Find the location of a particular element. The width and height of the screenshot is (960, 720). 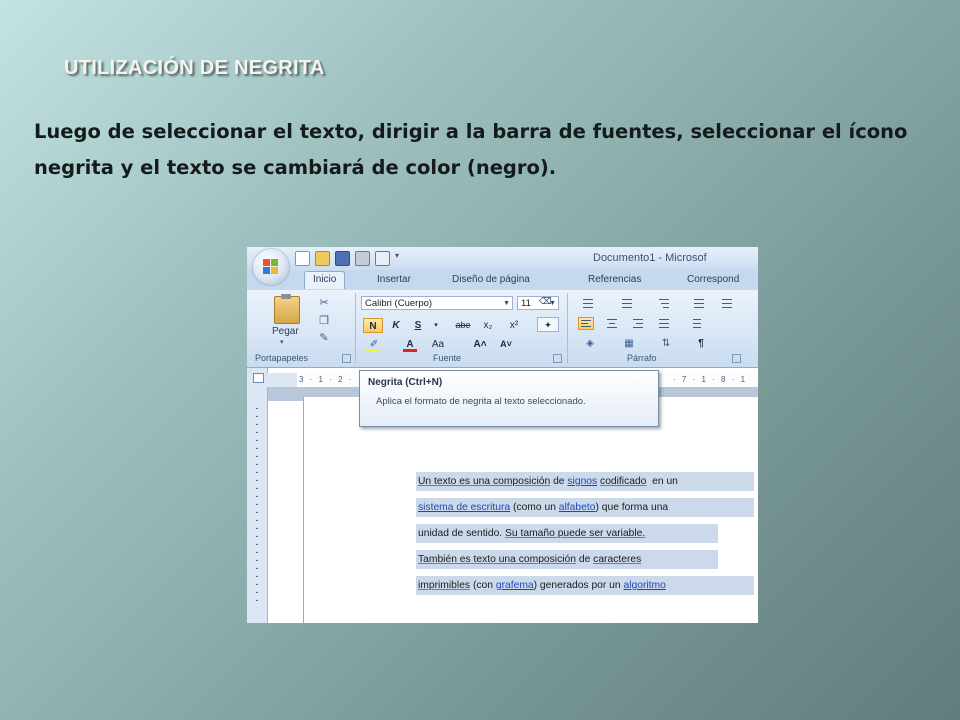

print-icon is located at coordinates (362, 258).